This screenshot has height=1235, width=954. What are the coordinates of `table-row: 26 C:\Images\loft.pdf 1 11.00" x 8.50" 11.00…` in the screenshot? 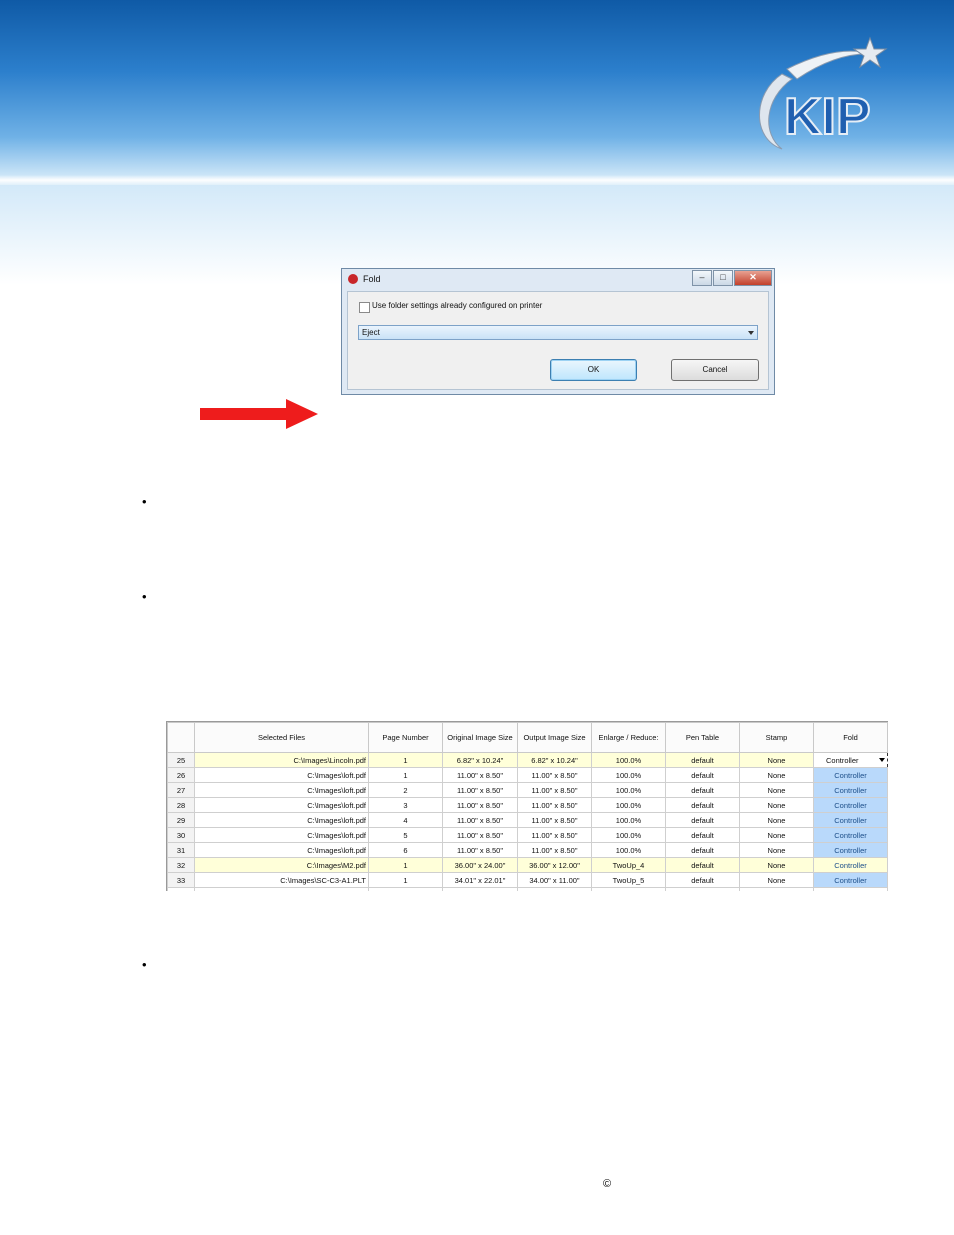 It's located at (527, 775).